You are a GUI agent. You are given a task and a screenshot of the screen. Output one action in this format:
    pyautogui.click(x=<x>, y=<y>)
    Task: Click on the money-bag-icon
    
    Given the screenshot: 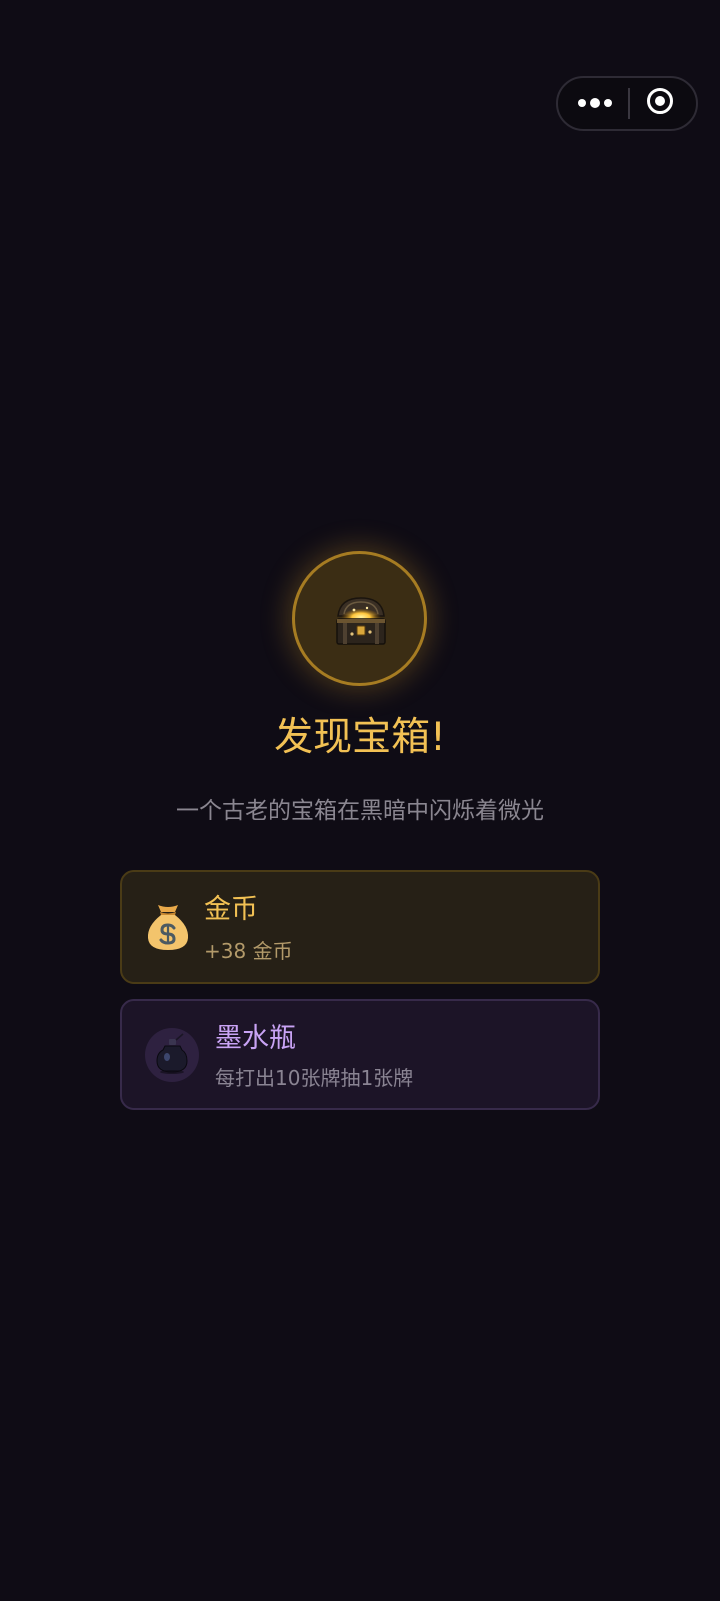 What is the action you would take?
    pyautogui.click(x=168, y=927)
    